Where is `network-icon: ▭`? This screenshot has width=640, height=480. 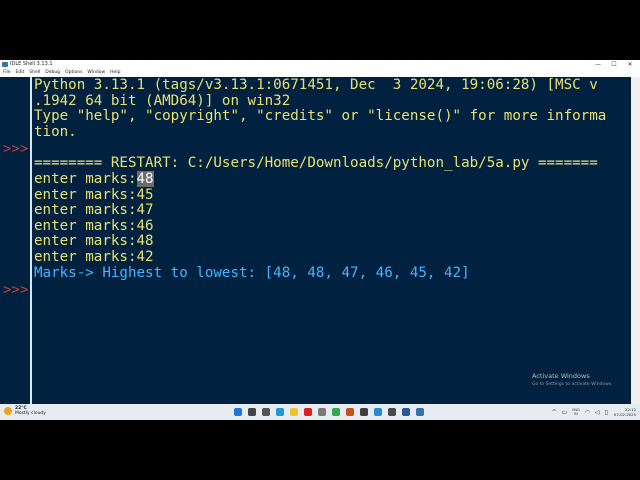
network-icon: ▭ is located at coordinates (565, 412).